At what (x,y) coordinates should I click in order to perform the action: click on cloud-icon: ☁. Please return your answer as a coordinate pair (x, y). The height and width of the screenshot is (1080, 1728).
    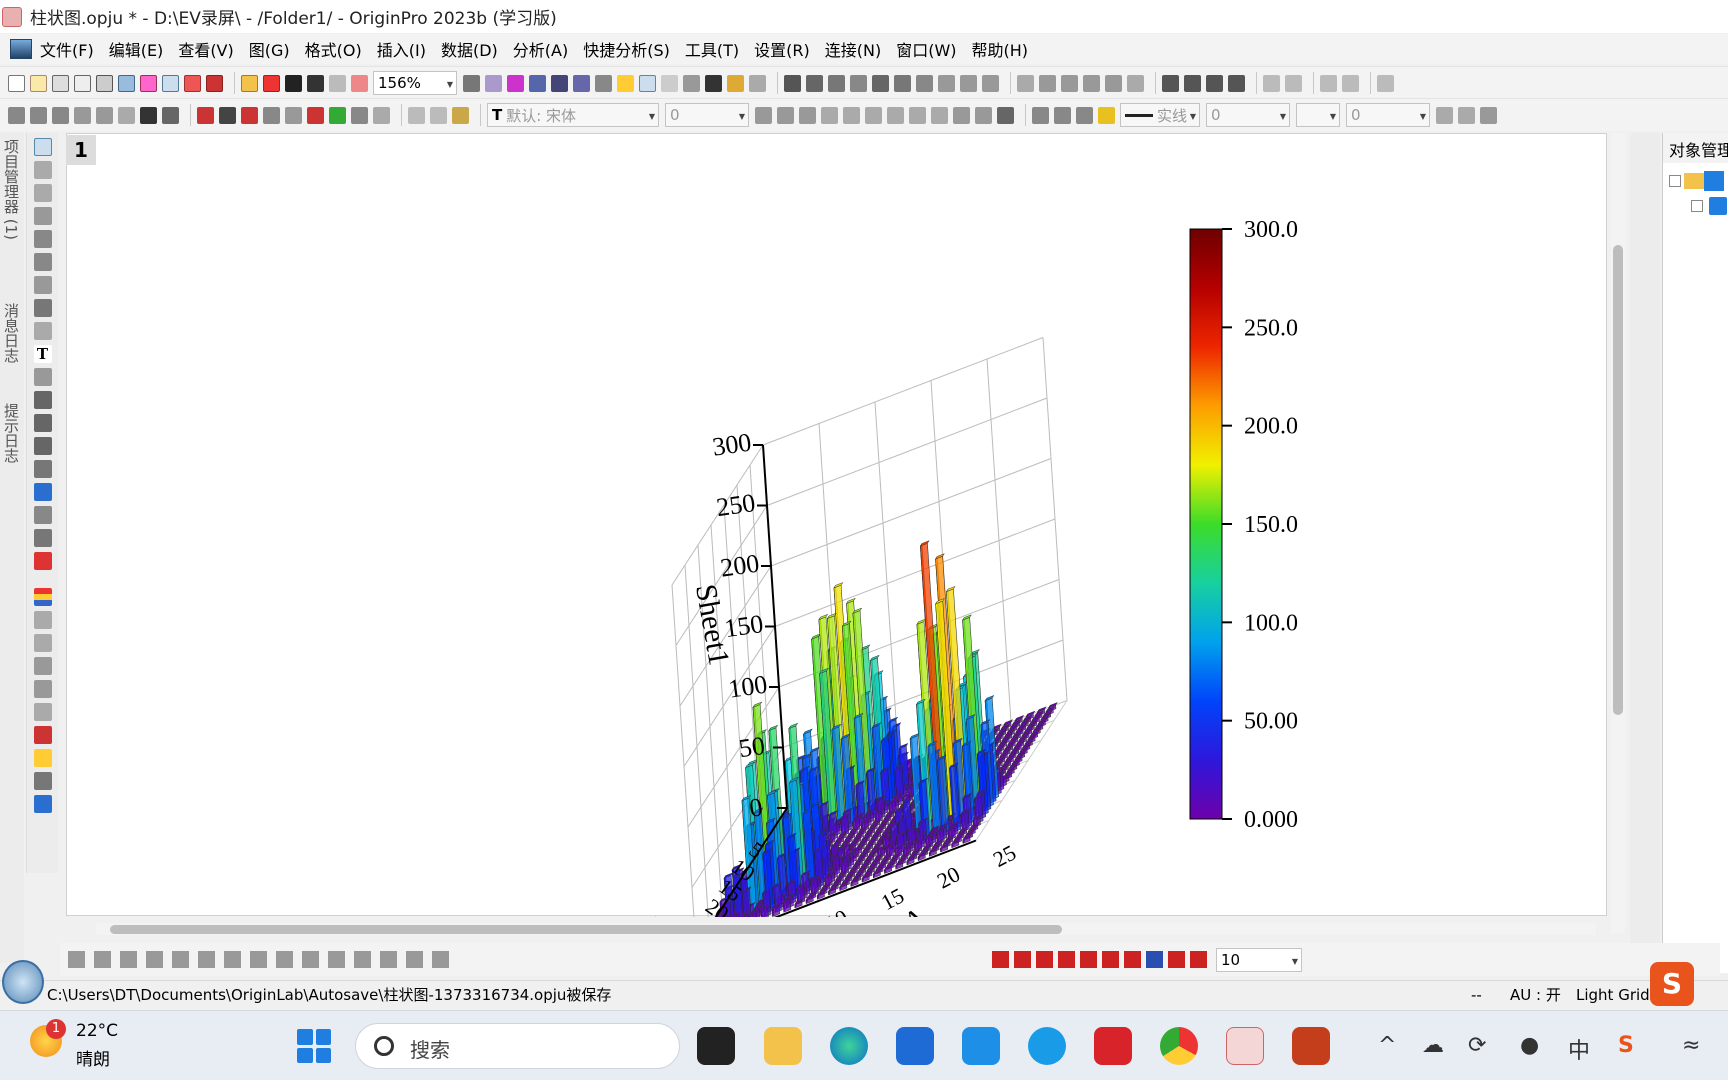
    Looking at the image, I should click on (1433, 1045).